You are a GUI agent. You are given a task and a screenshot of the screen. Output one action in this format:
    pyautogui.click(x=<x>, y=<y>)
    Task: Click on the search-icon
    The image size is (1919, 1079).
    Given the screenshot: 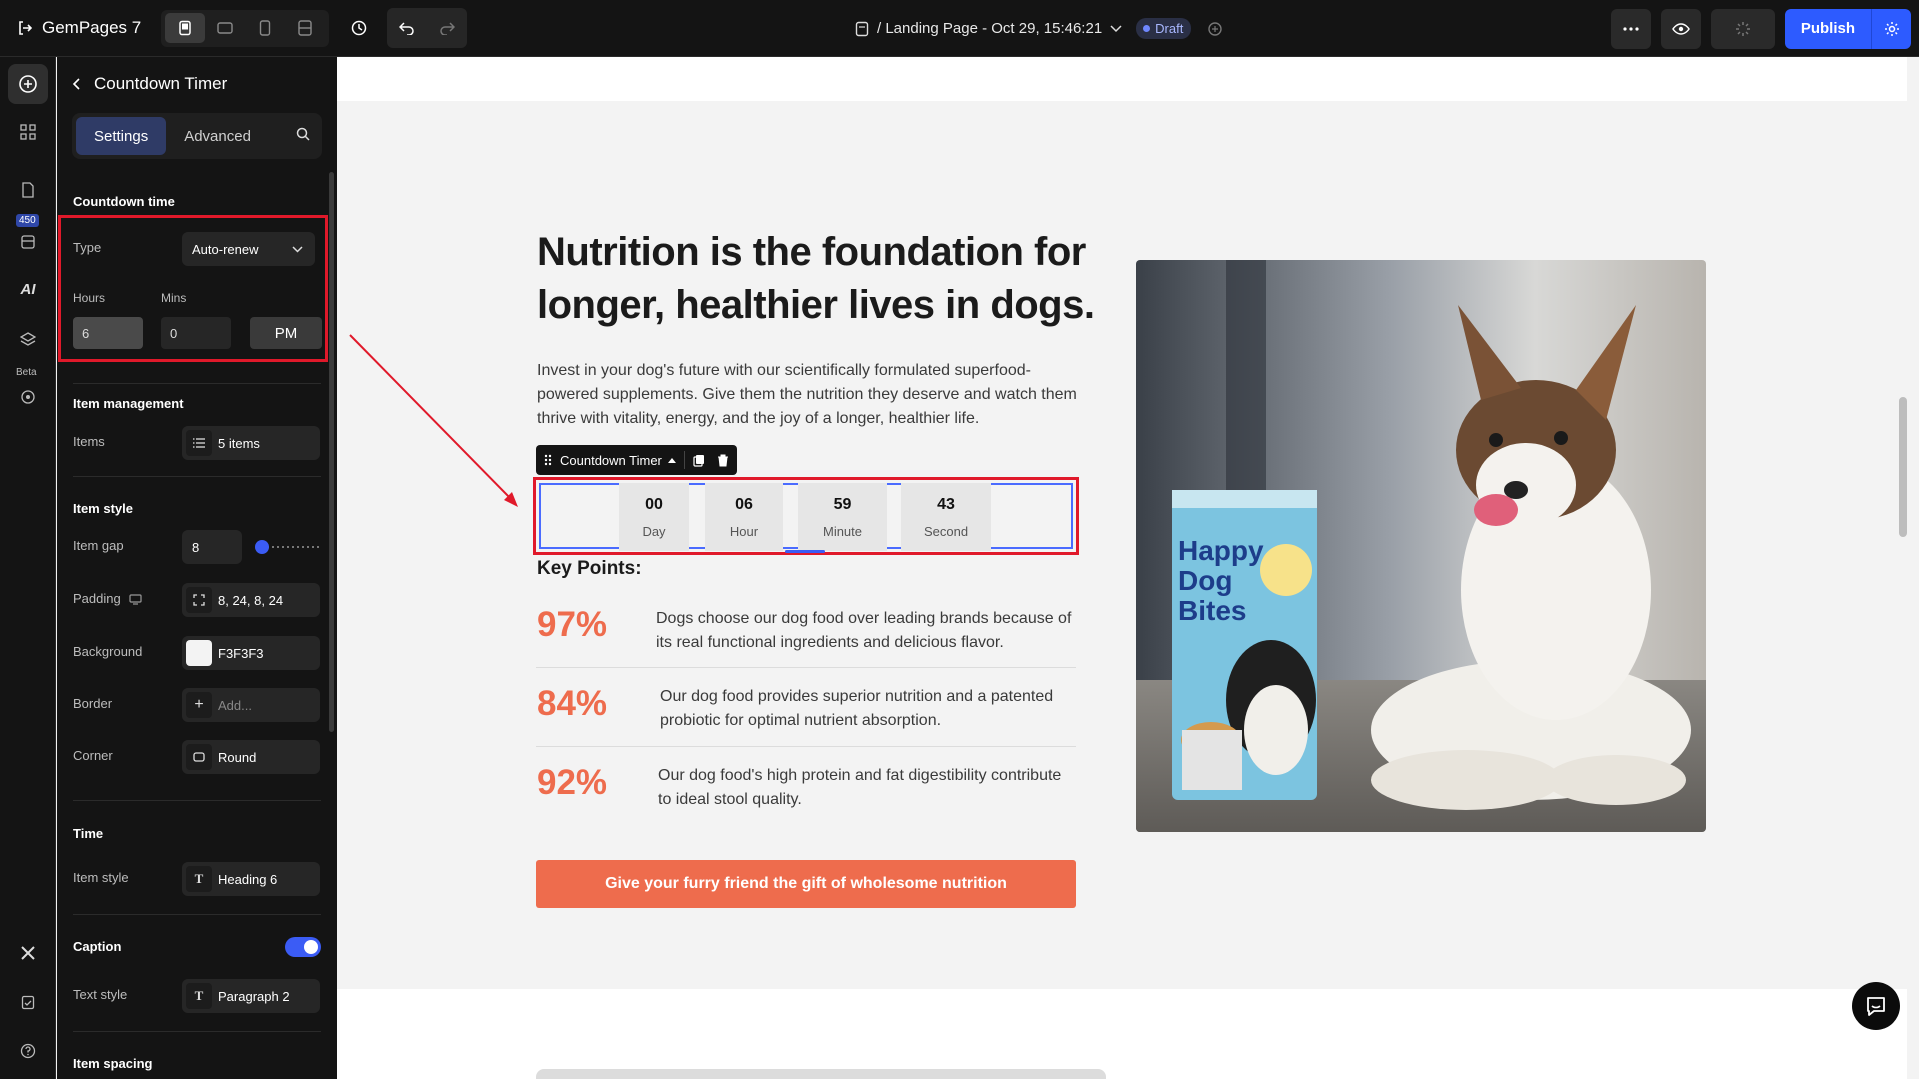 What is the action you would take?
    pyautogui.click(x=303, y=134)
    